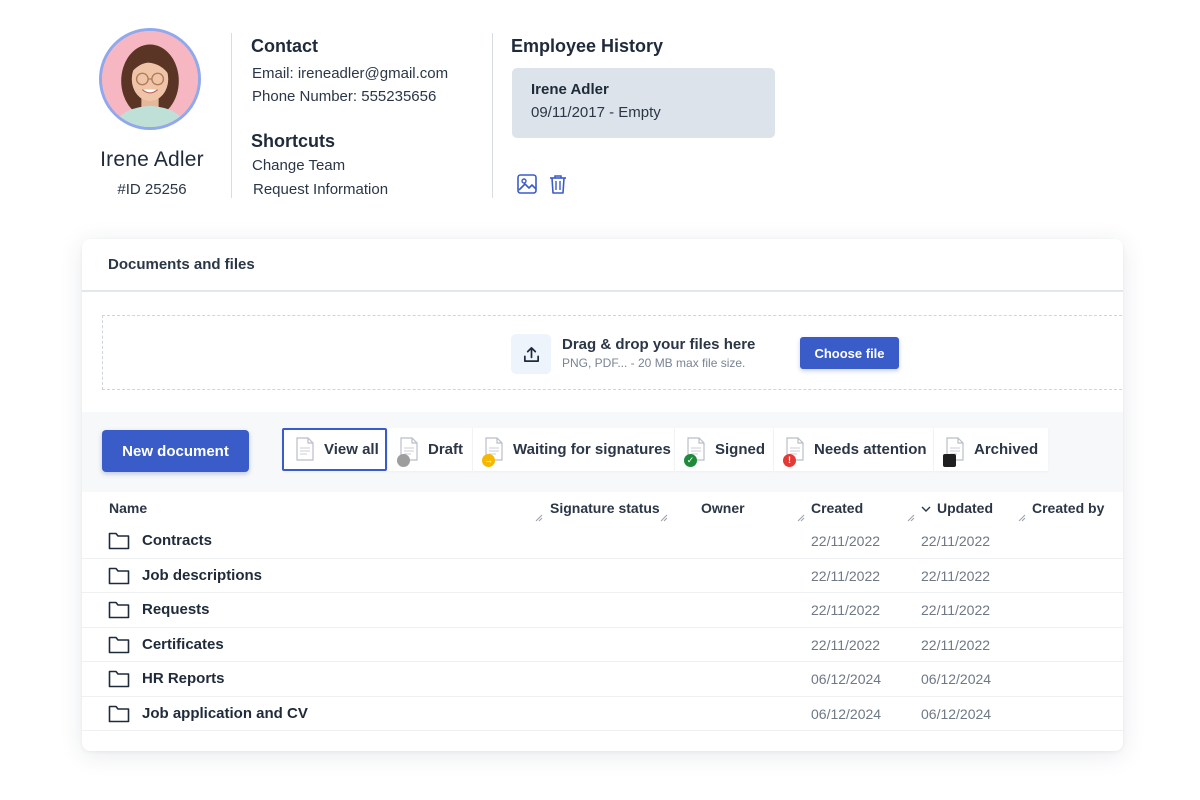  Describe the element at coordinates (488, 460) in the screenshot. I see `arrow-right-icon: →` at that location.